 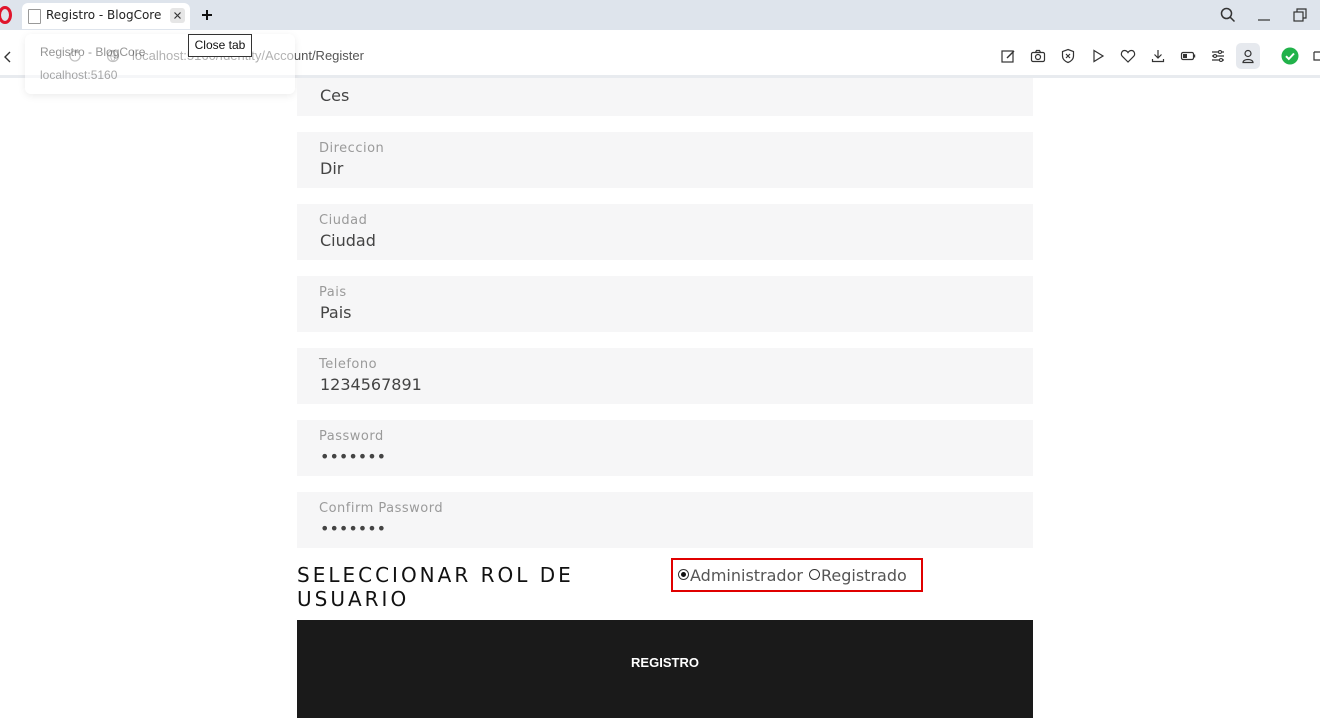 I want to click on profile-button, so click(x=1248, y=56).